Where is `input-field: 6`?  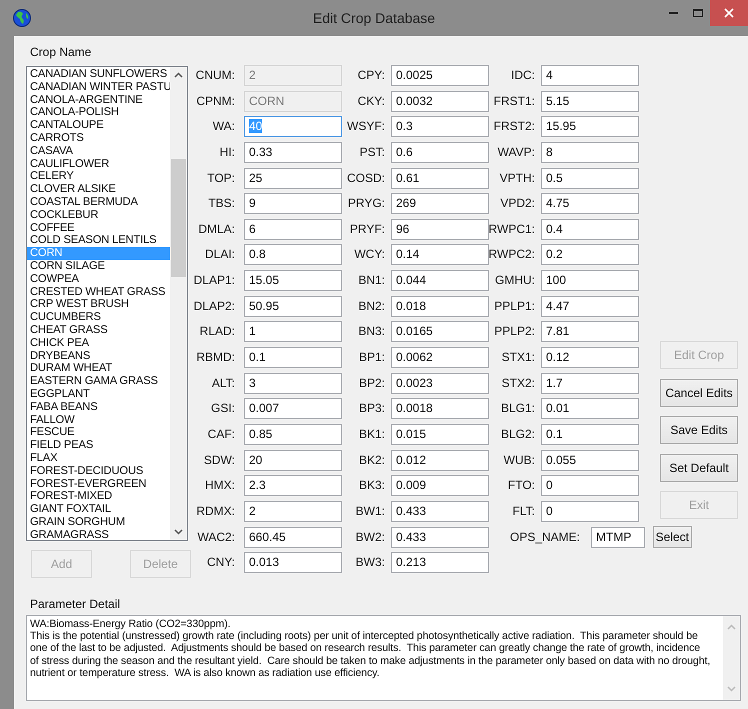
input-field: 6 is located at coordinates (293, 229).